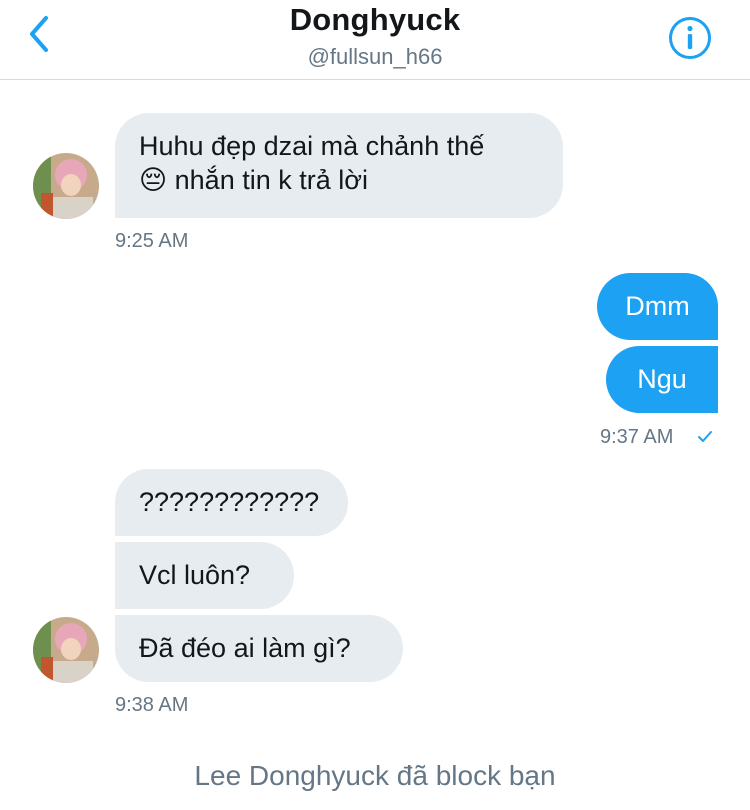  What do you see at coordinates (375, 56) in the screenshot?
I see `conversation-handle: @fullsun_h66` at bounding box center [375, 56].